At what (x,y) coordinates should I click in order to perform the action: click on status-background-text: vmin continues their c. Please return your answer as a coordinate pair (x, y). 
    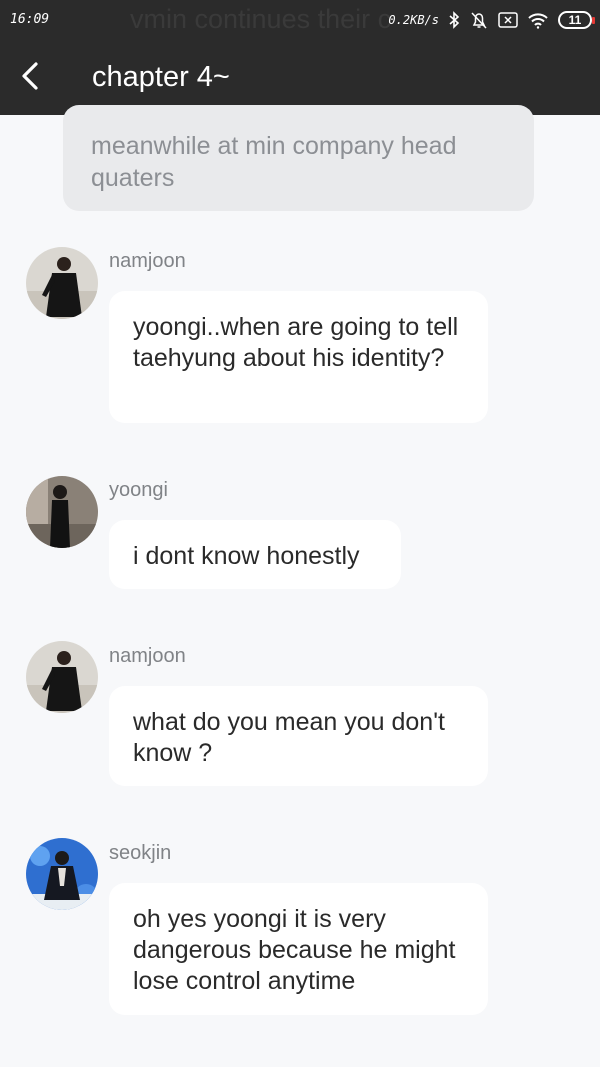
    Looking at the image, I should click on (260, 19).